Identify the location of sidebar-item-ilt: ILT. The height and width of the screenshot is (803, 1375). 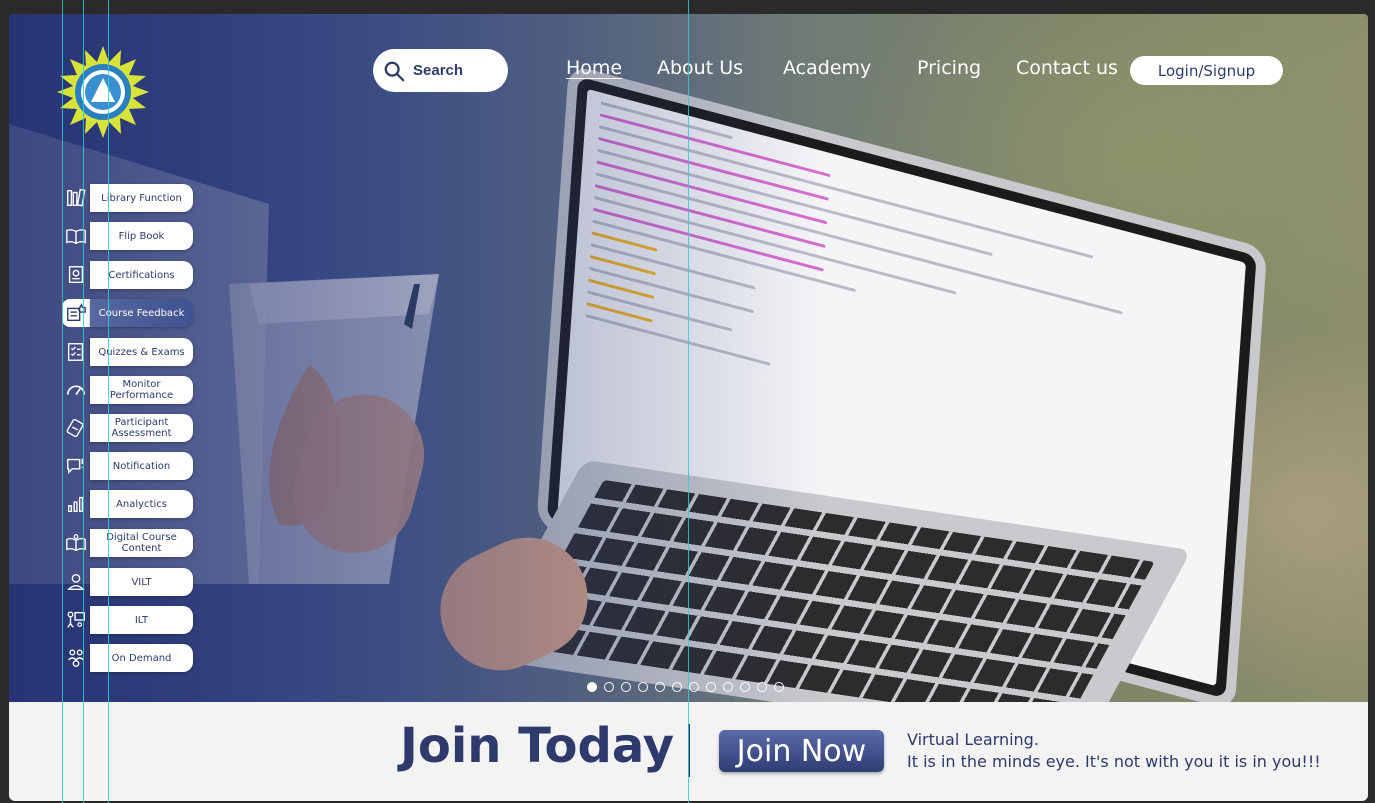
(127, 620).